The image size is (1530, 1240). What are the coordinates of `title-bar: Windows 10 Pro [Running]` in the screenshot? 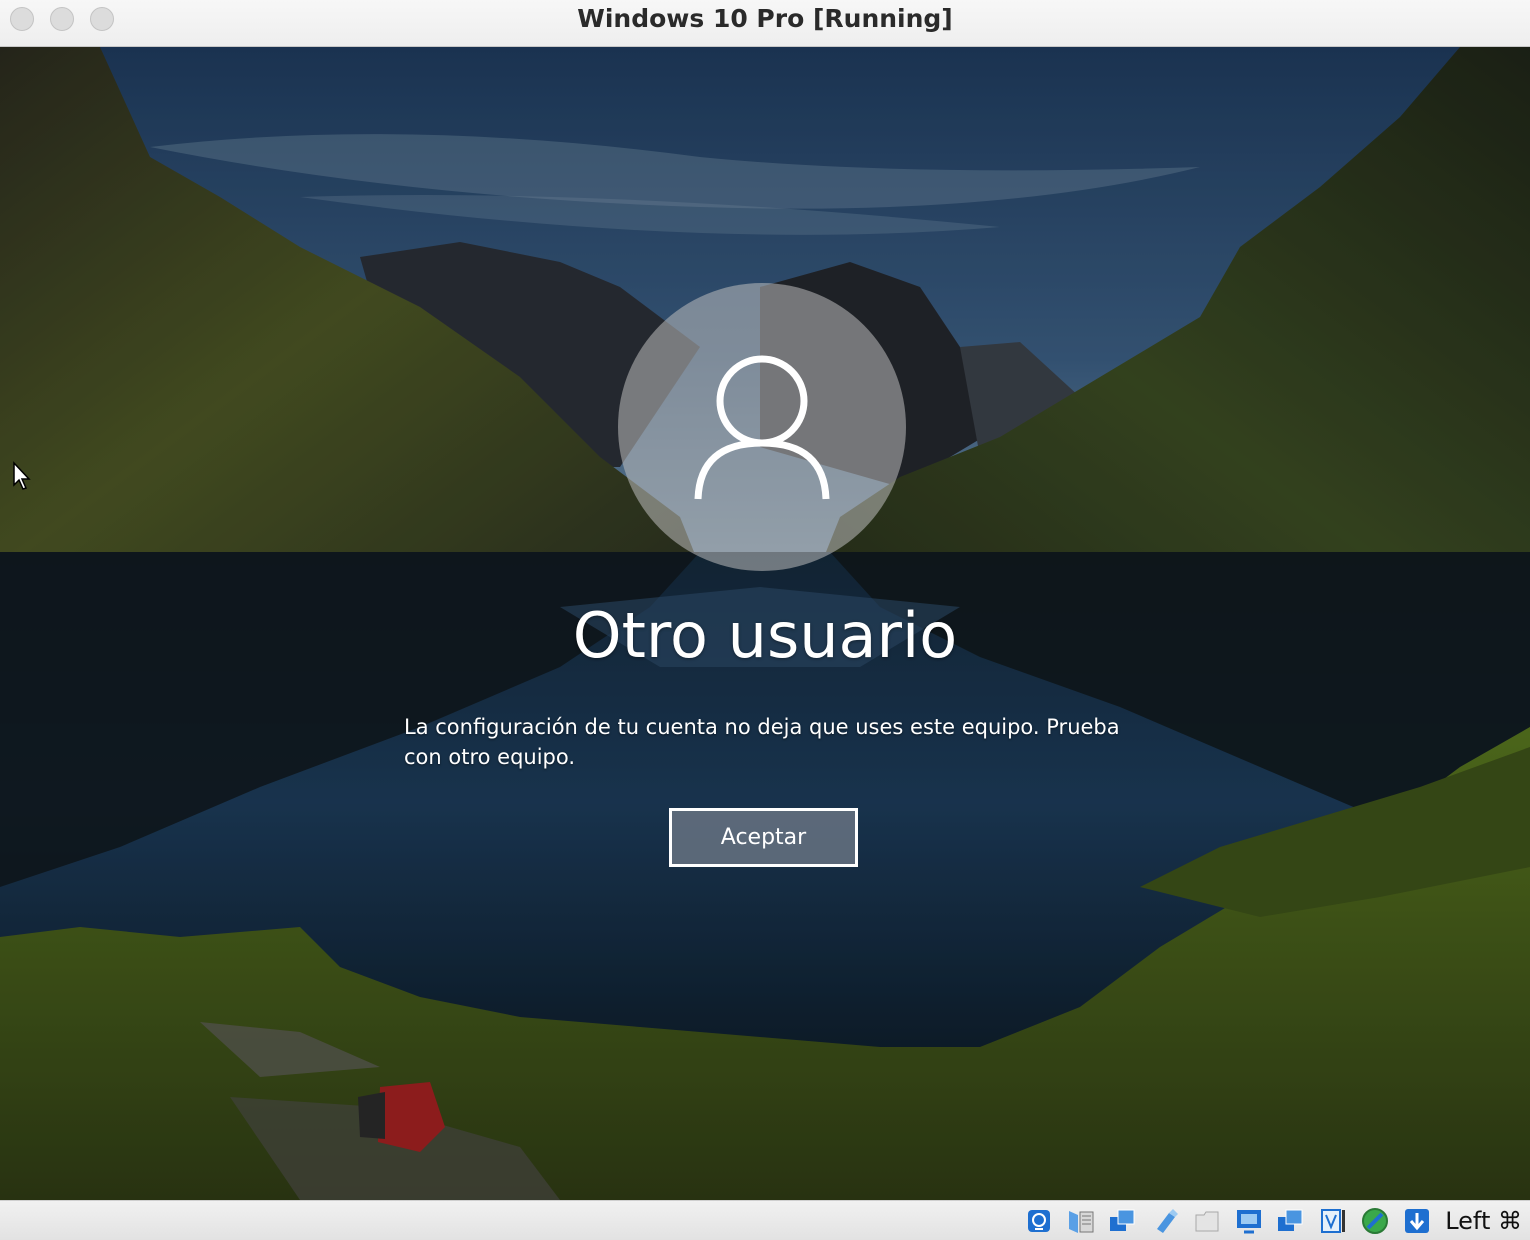 It's located at (765, 23).